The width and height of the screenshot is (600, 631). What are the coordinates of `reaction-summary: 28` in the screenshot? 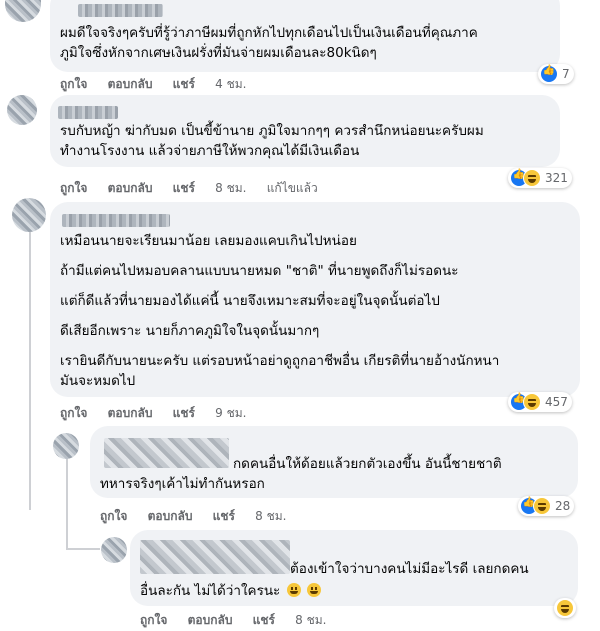 It's located at (546, 506).